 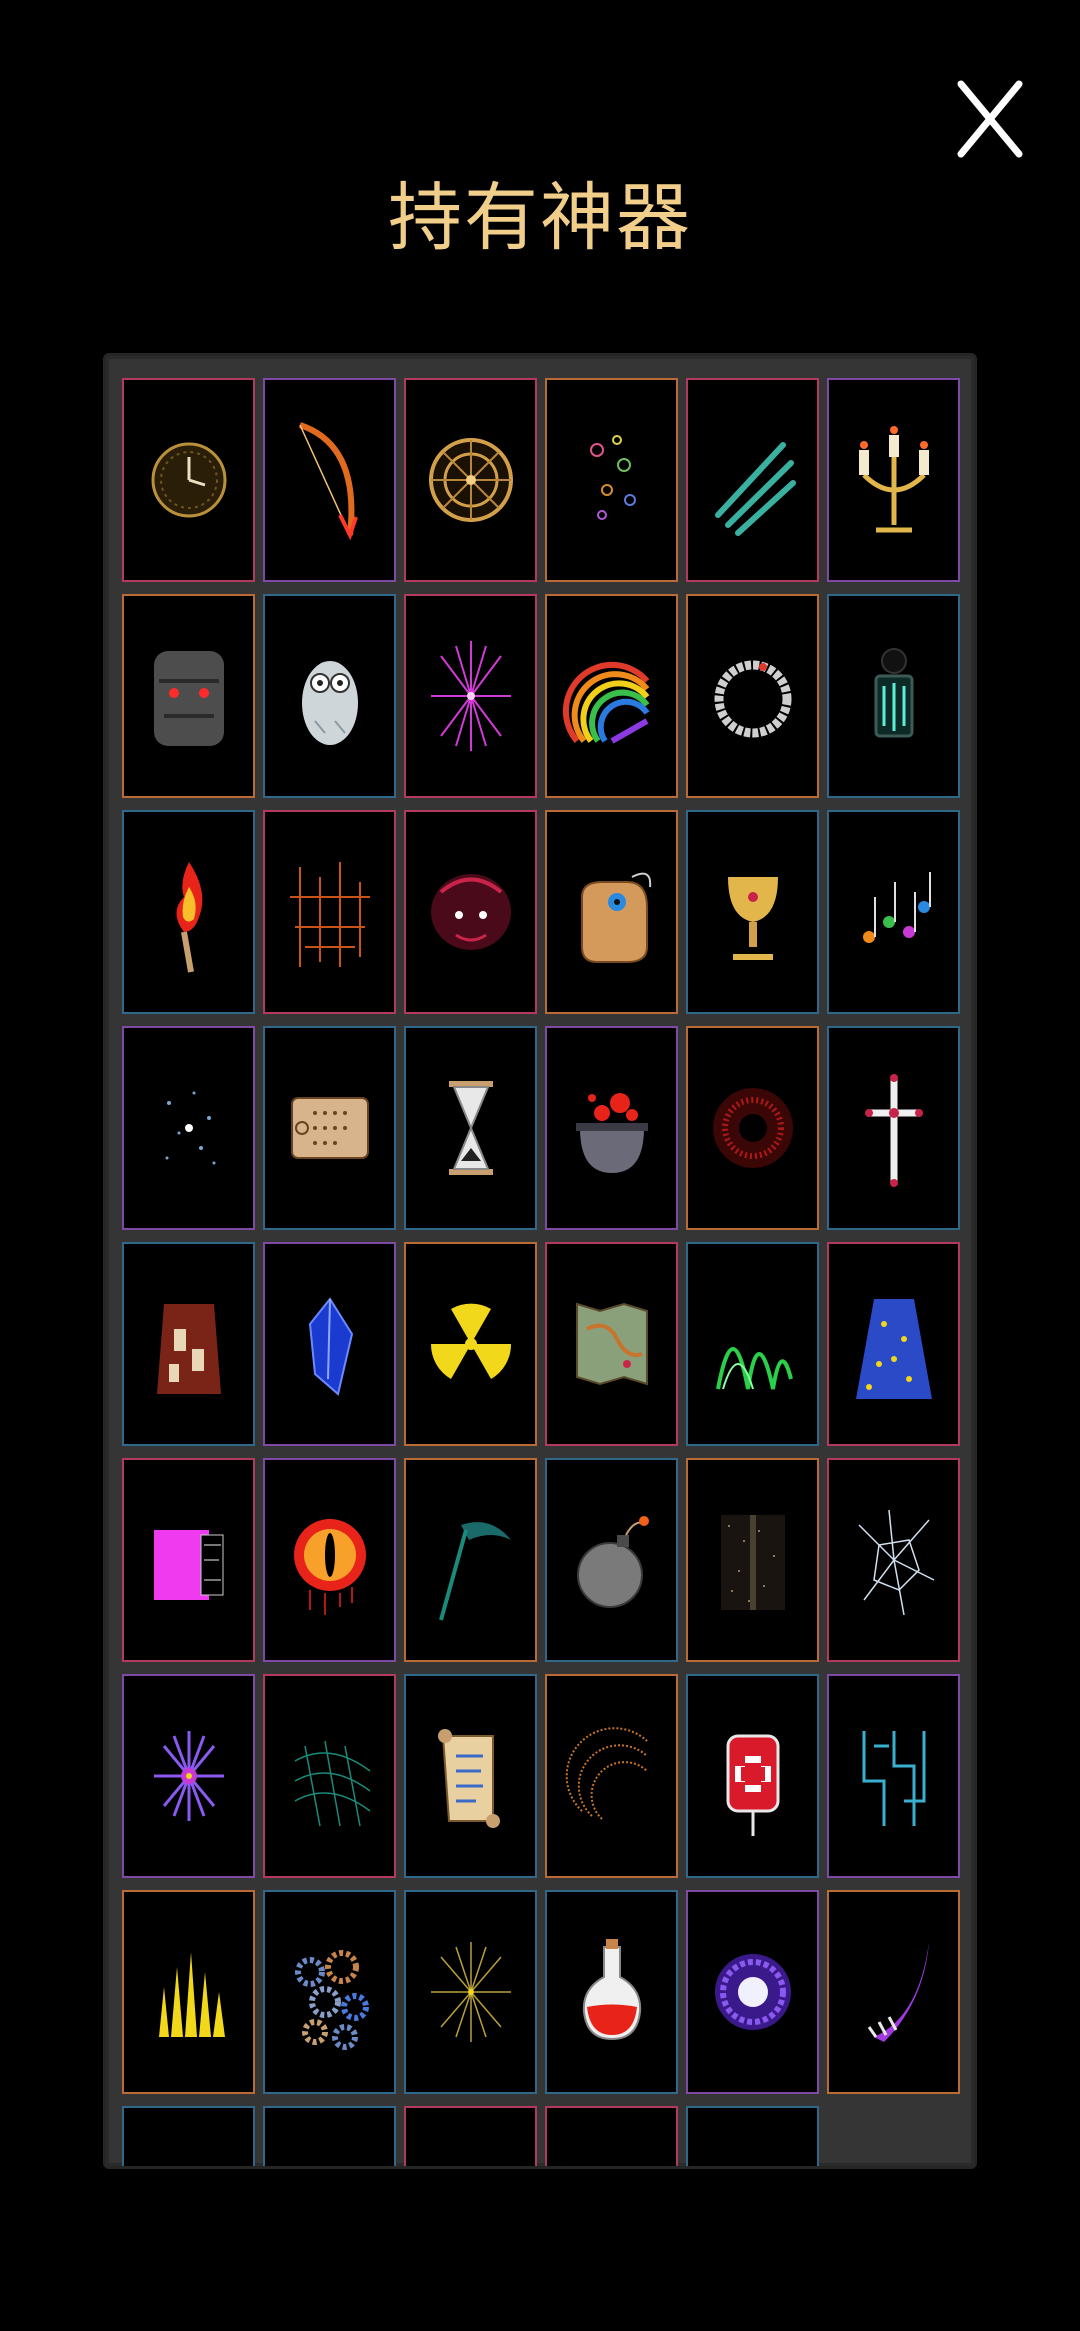 What do you see at coordinates (474, 1571) in the screenshot?
I see `scythe-icon` at bounding box center [474, 1571].